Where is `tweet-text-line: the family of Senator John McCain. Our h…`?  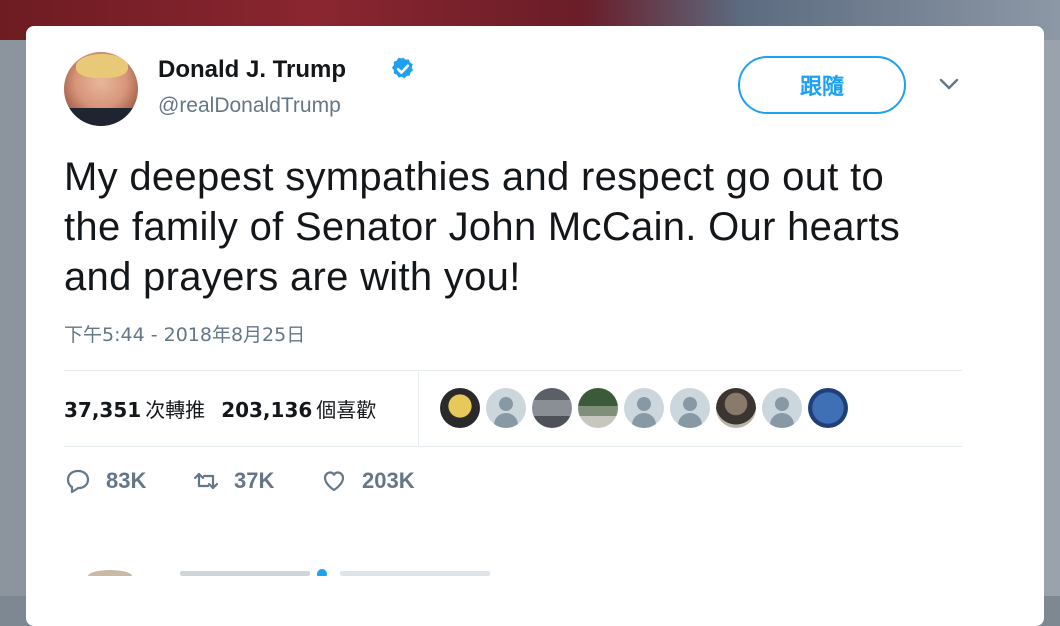
tweet-text-line: the family of Senator John McCain. Our h… is located at coordinates (482, 227).